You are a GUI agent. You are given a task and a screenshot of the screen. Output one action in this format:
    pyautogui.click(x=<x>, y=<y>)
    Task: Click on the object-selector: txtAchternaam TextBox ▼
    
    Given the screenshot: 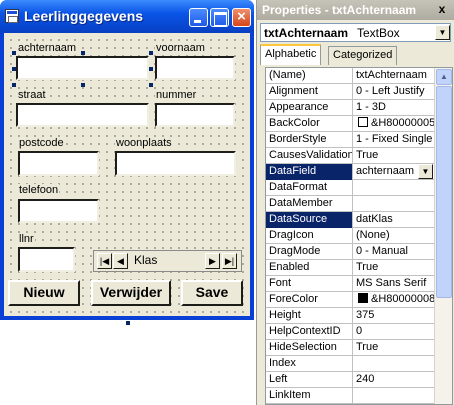 What is the action you would take?
    pyautogui.click(x=355, y=32)
    